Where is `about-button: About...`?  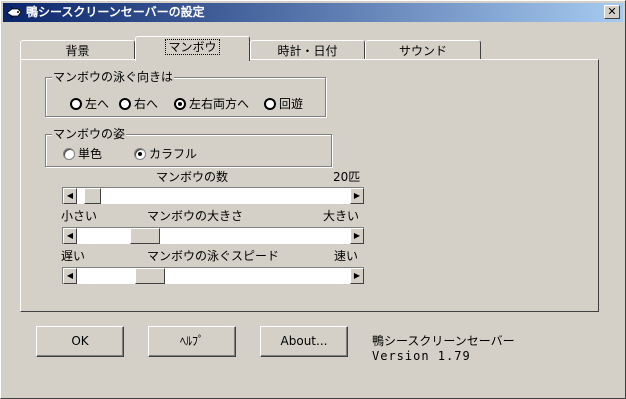
about-button: About... is located at coordinates (304, 341).